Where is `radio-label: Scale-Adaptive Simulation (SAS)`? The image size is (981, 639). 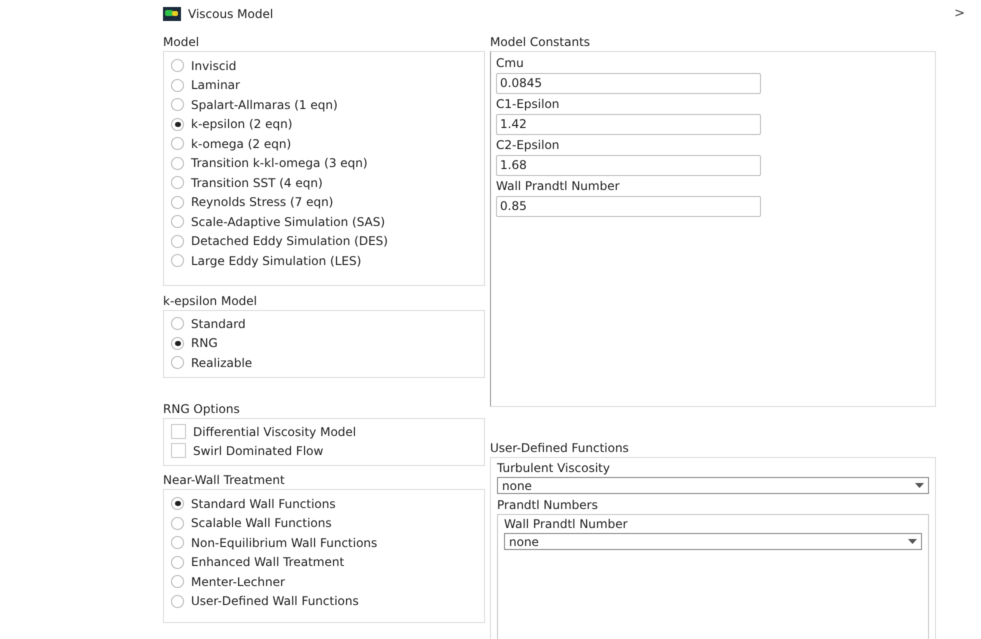 radio-label: Scale-Adaptive Simulation (SAS) is located at coordinates (288, 222).